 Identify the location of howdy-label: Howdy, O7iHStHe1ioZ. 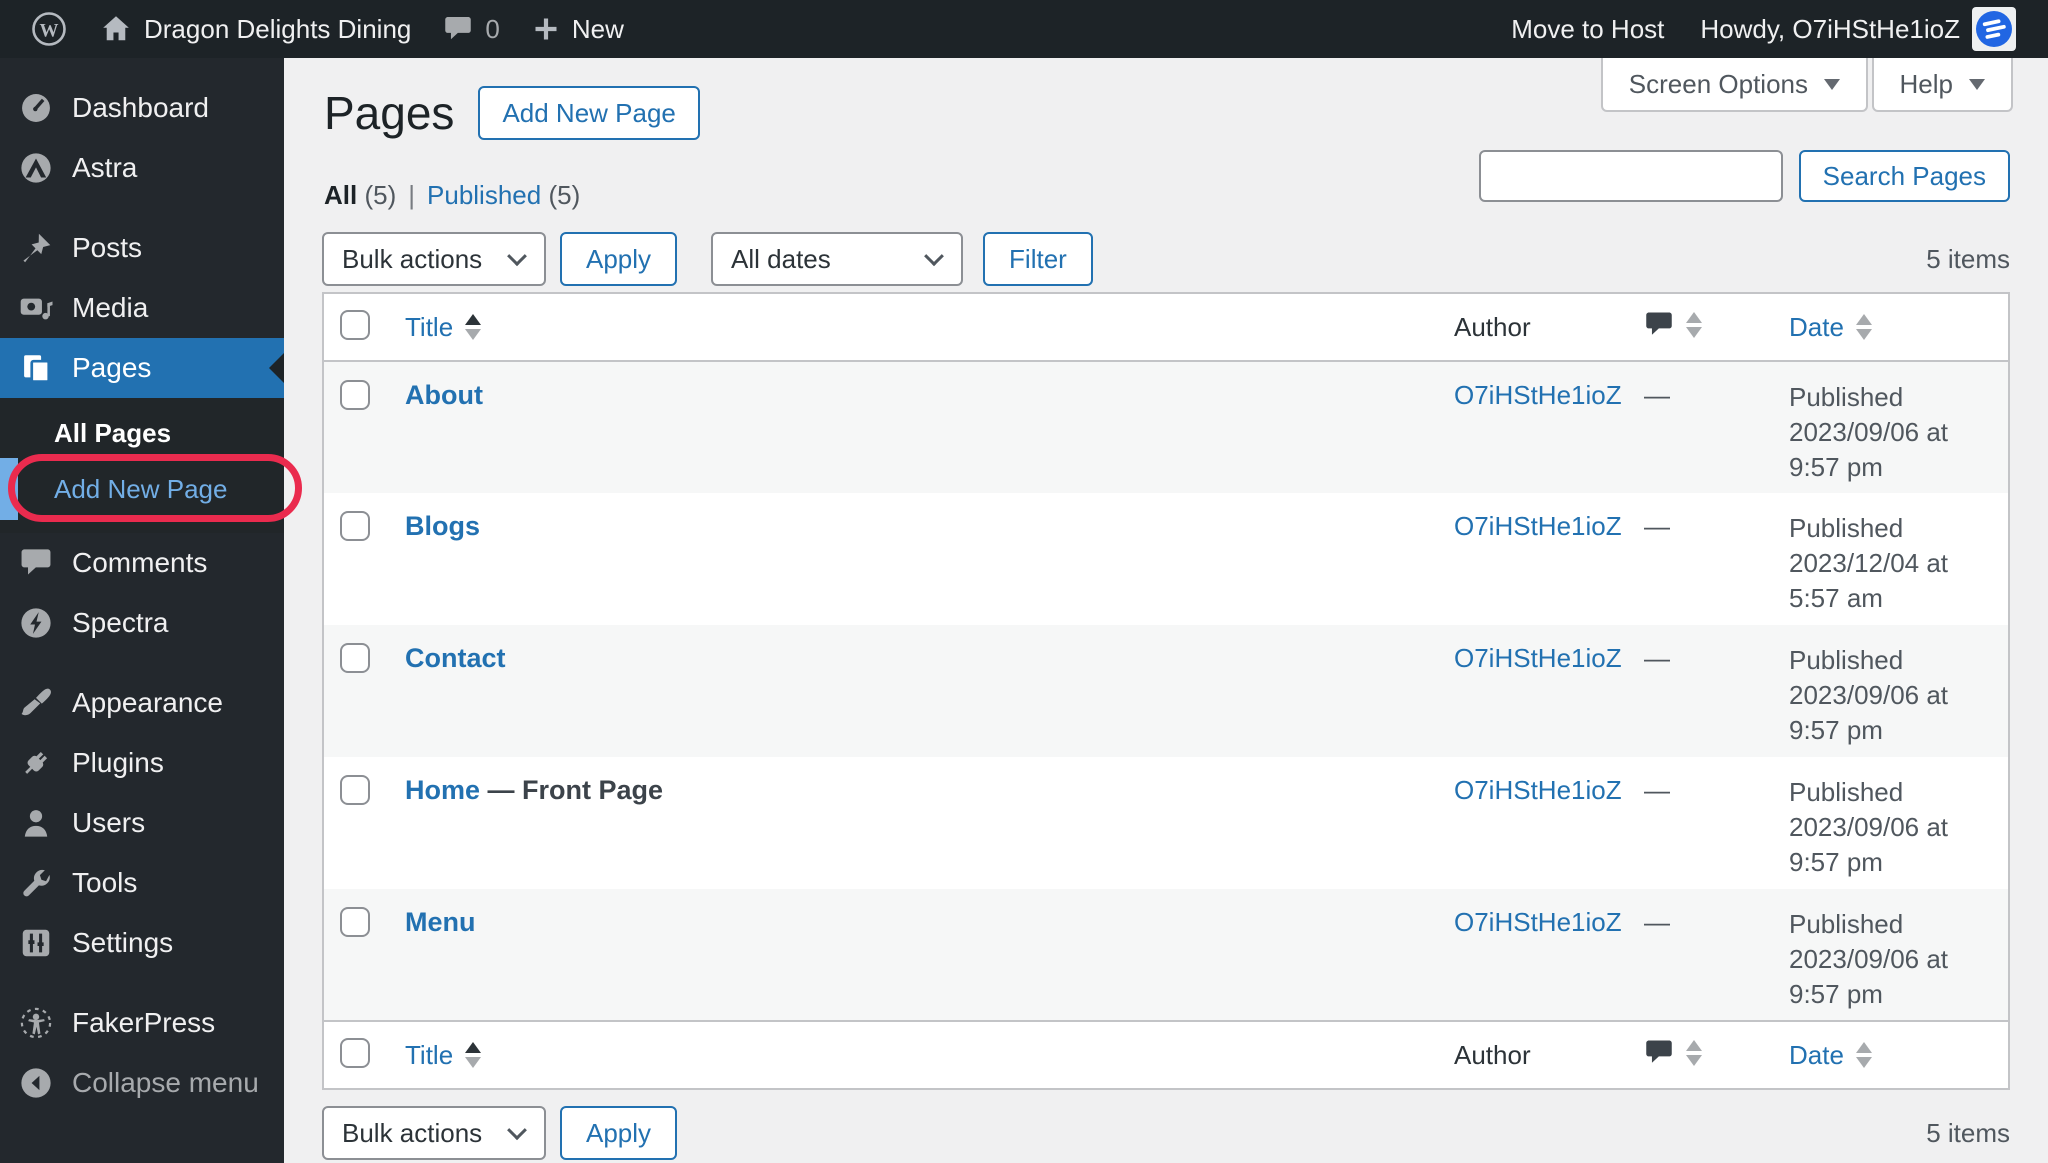
(1830, 28).